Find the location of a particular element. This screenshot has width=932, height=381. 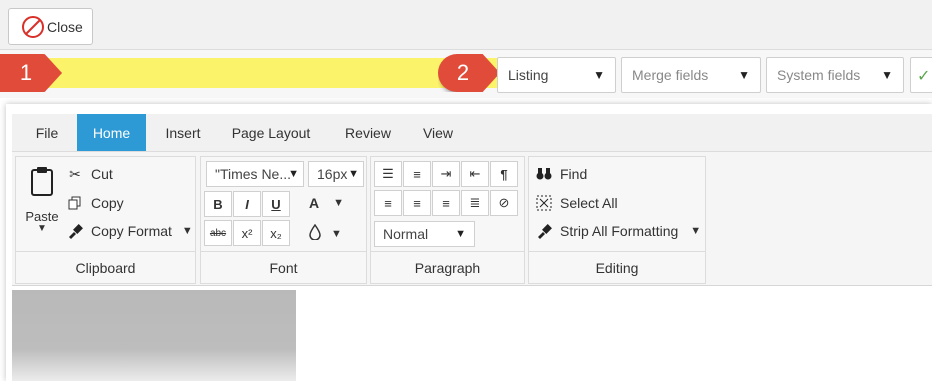

clear-alignment-icon: ⊘ is located at coordinates (504, 203).